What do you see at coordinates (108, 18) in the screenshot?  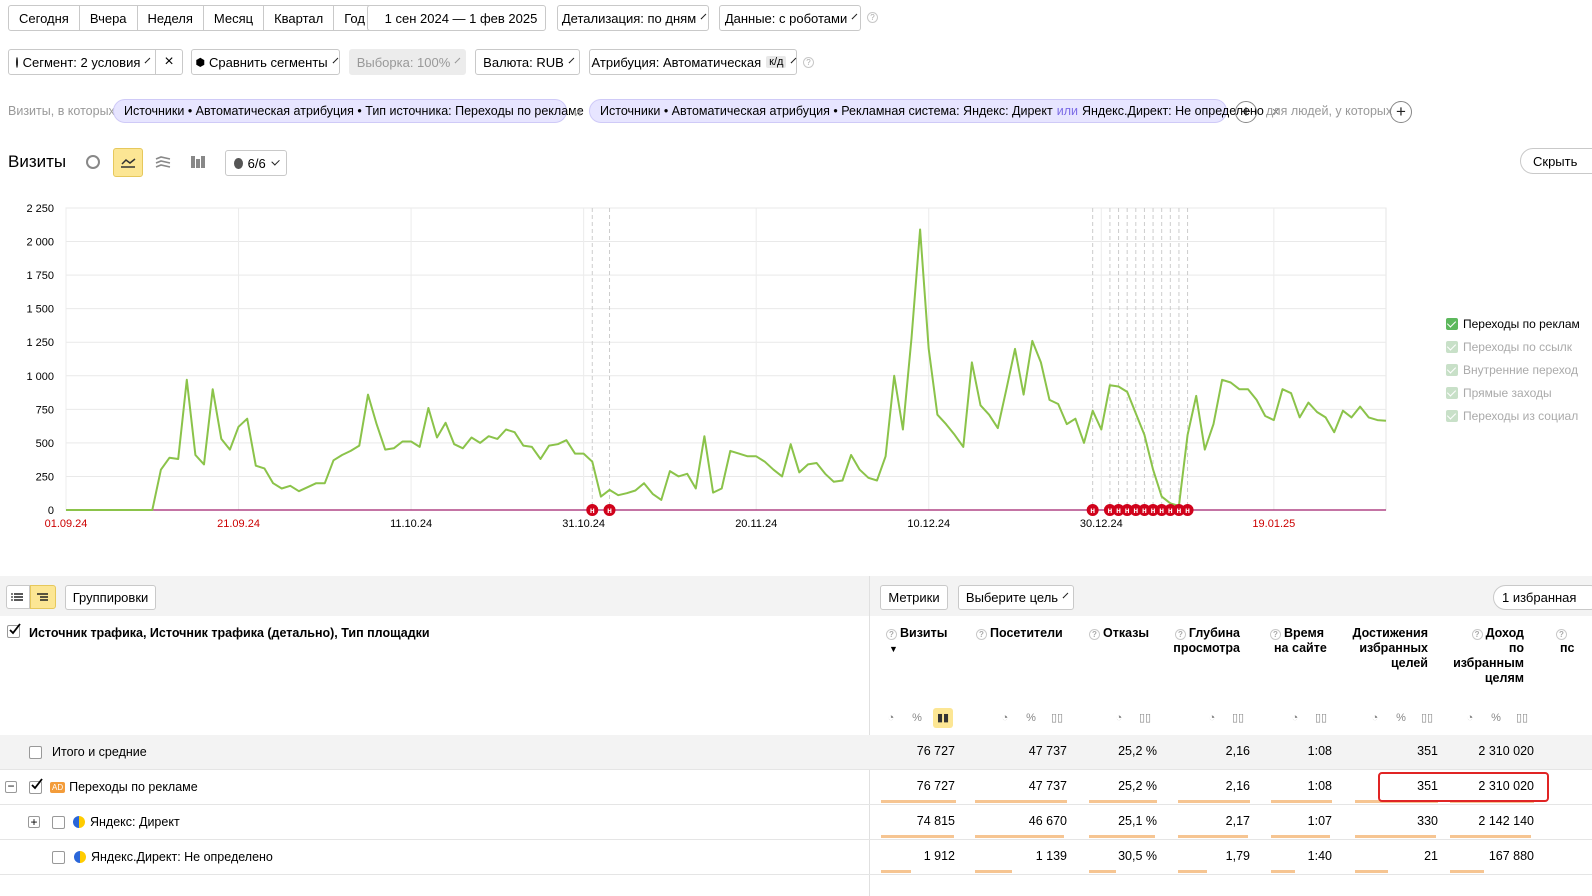 I see `period-yesterday-button: Вчера` at bounding box center [108, 18].